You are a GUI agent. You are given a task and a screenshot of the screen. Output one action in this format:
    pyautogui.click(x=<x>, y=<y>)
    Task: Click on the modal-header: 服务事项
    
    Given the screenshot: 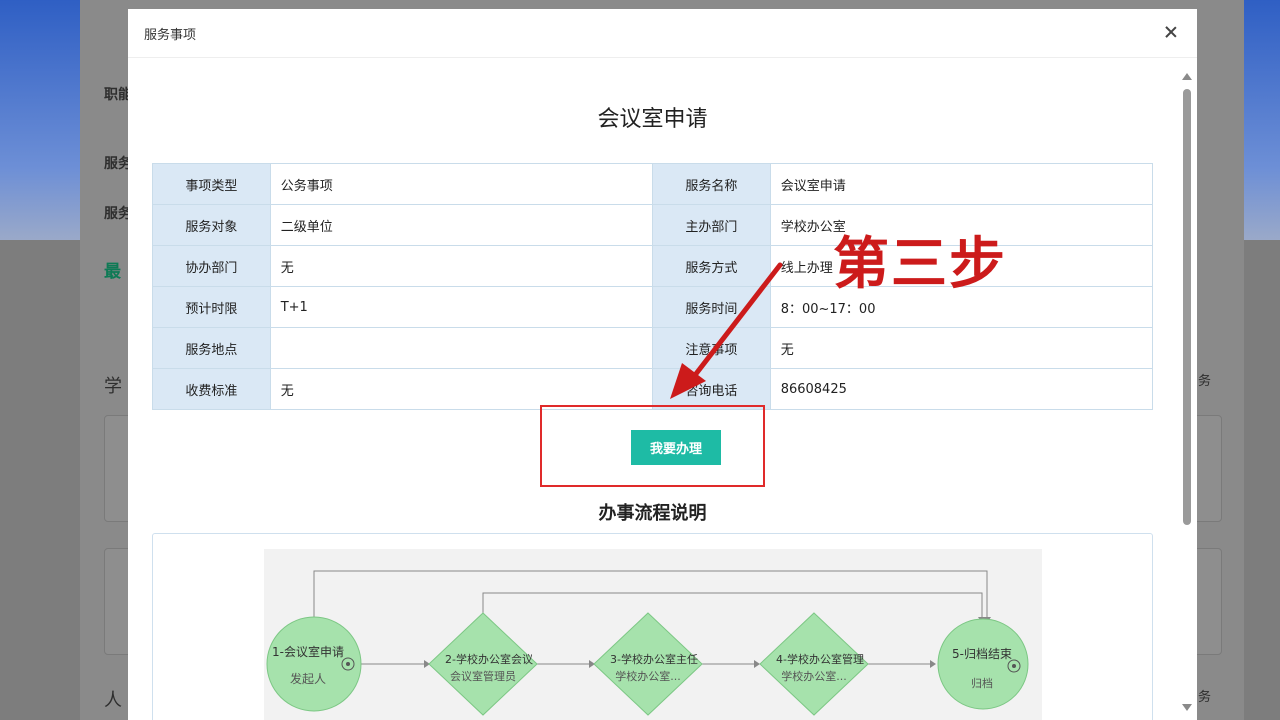 What is the action you would take?
    pyautogui.click(x=662, y=33)
    